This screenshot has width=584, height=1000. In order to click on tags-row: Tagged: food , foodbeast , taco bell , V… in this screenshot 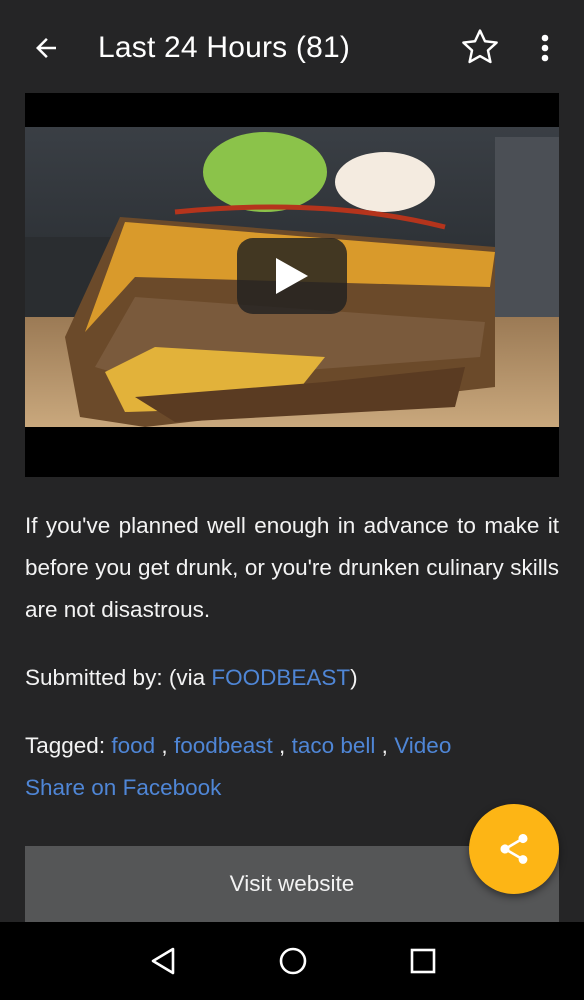, I will do `click(238, 746)`.